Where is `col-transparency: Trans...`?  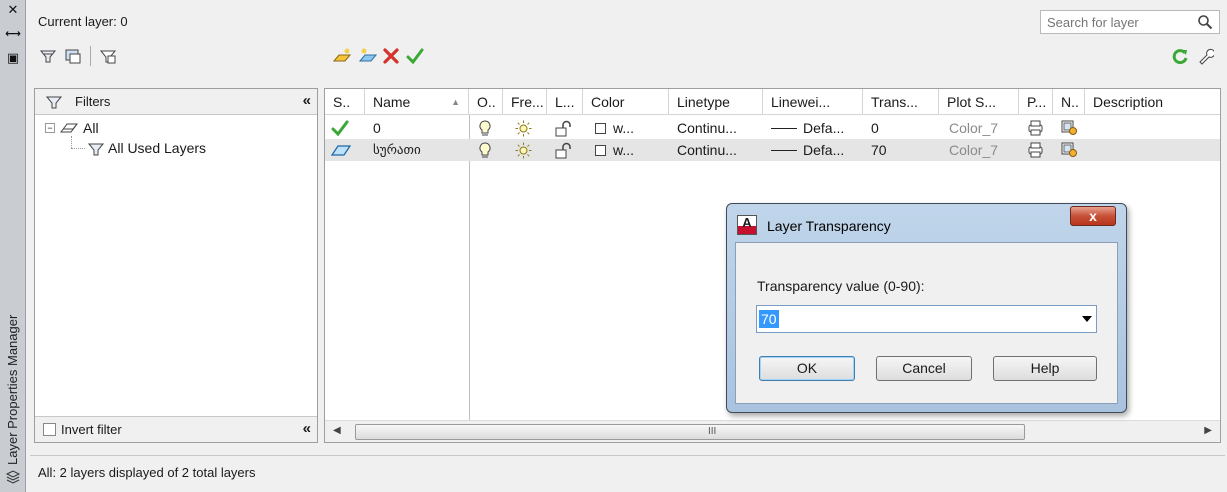
col-transparency: Trans... is located at coordinates (901, 102).